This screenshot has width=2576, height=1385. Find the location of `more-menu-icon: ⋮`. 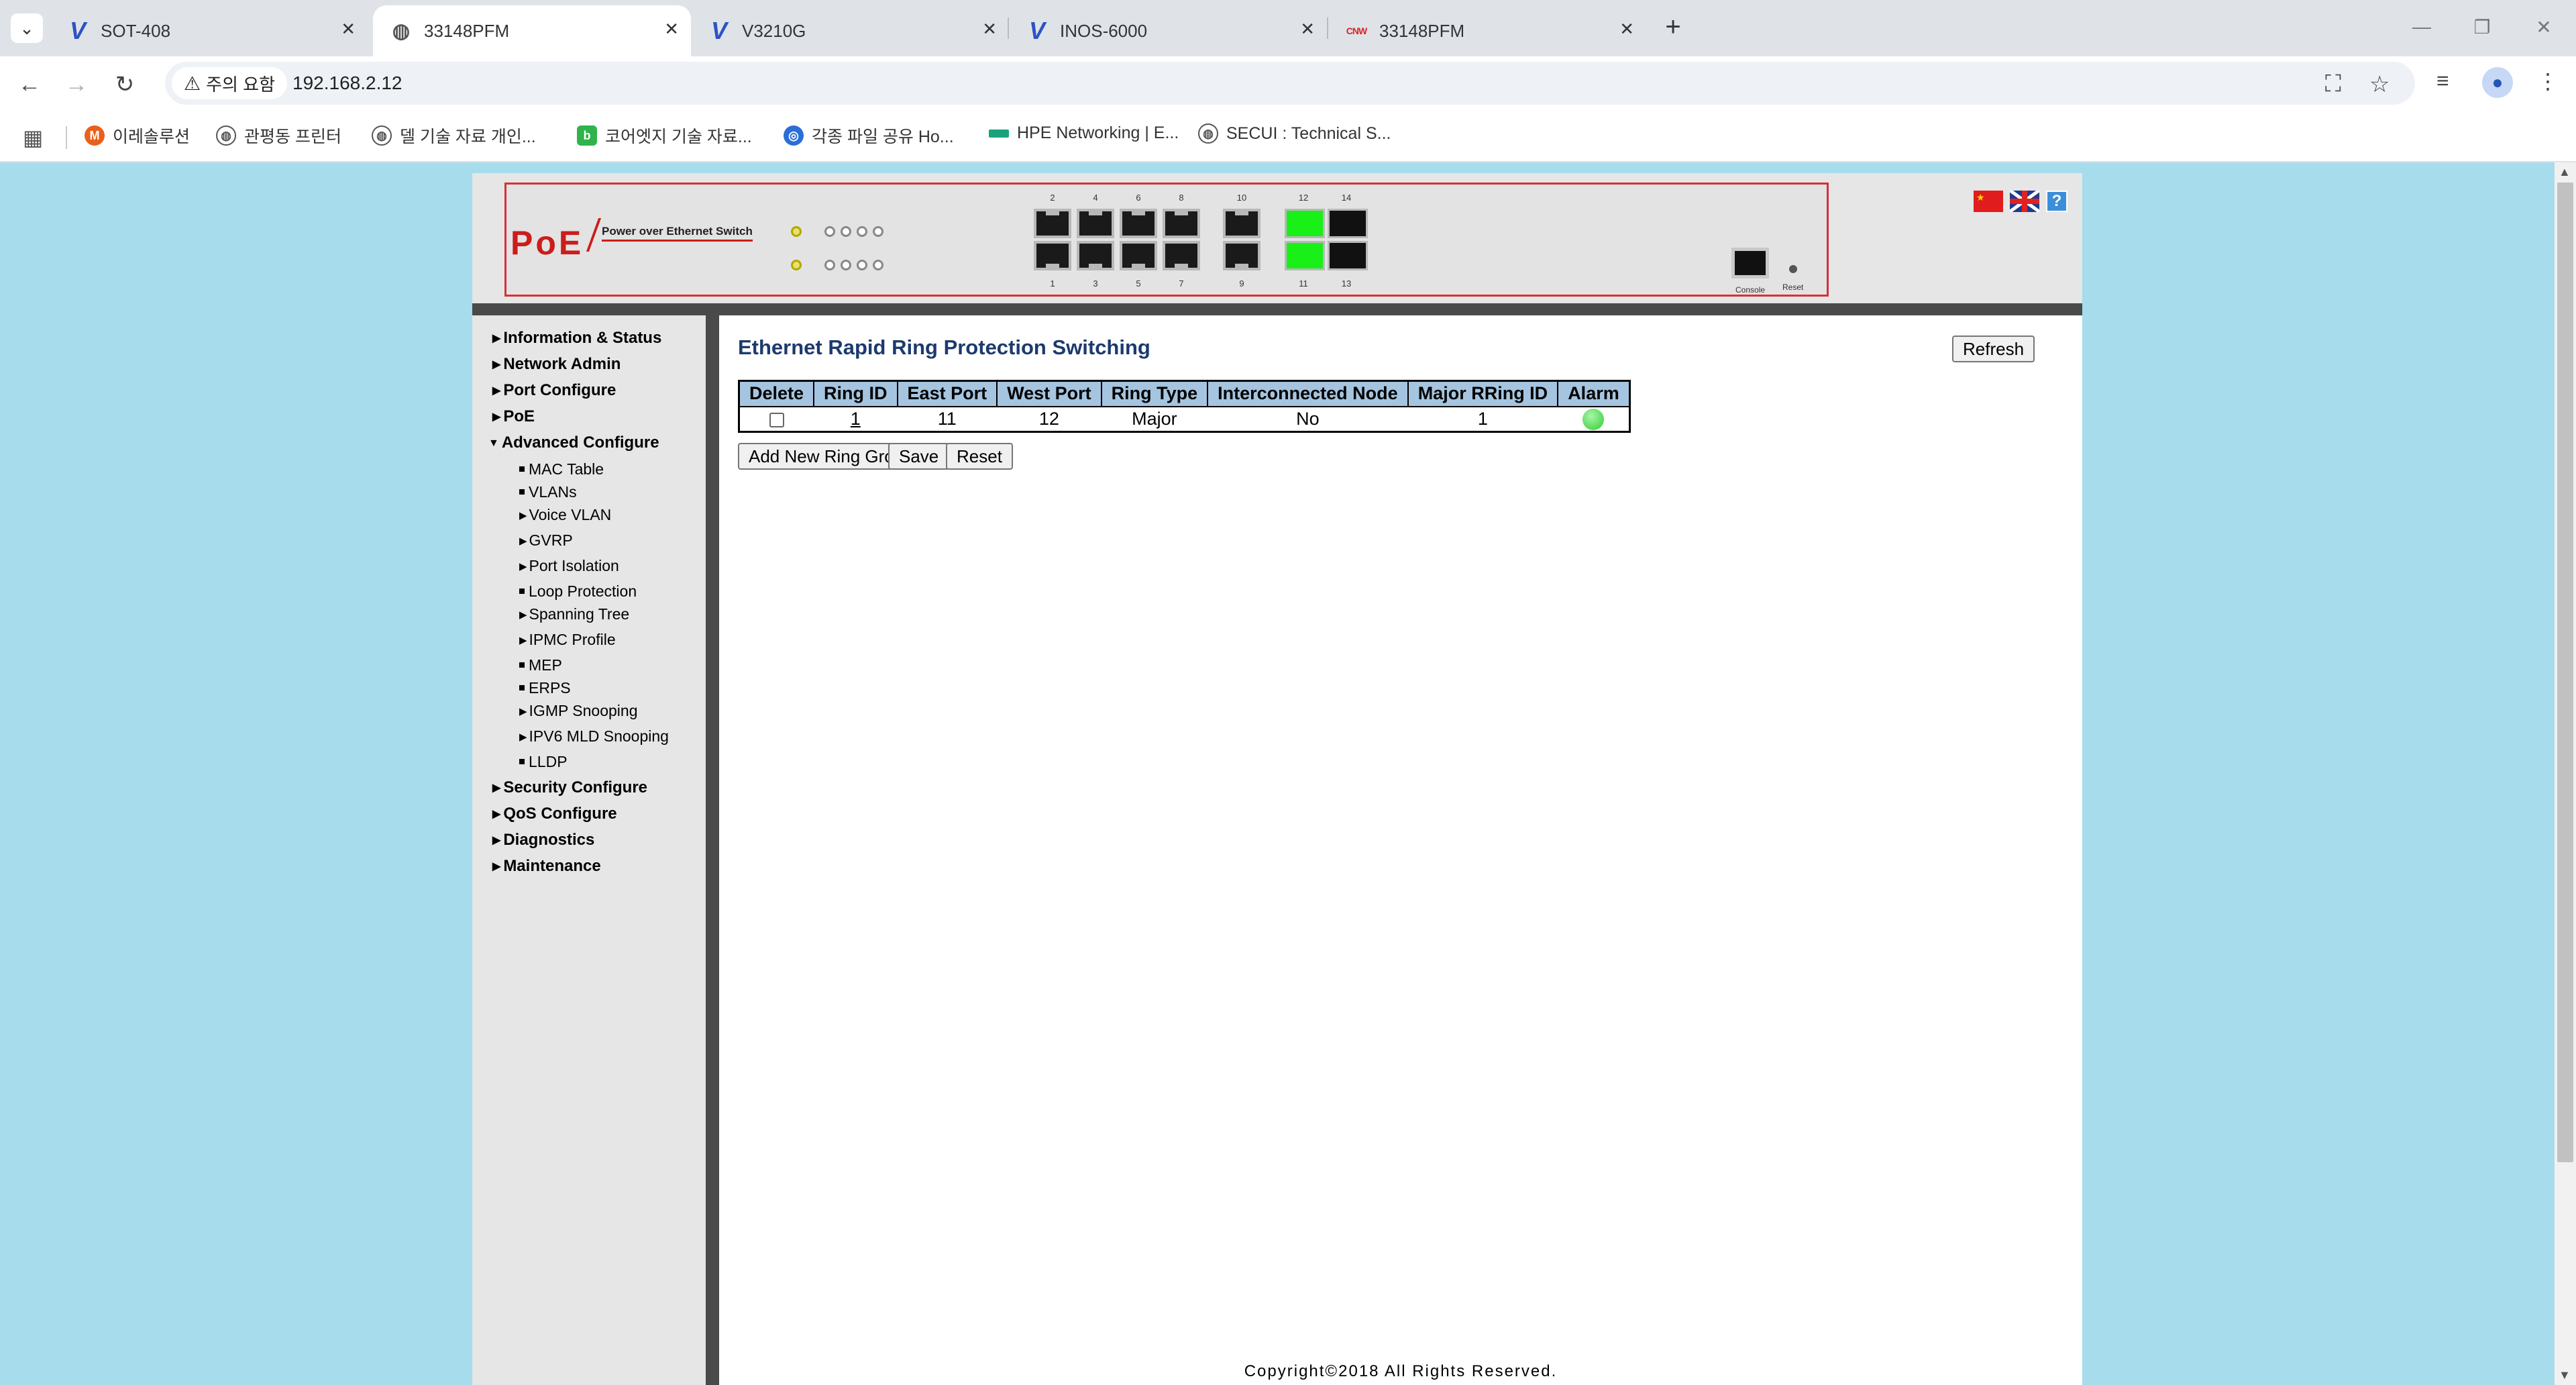

more-menu-icon: ⋮ is located at coordinates (2548, 81).